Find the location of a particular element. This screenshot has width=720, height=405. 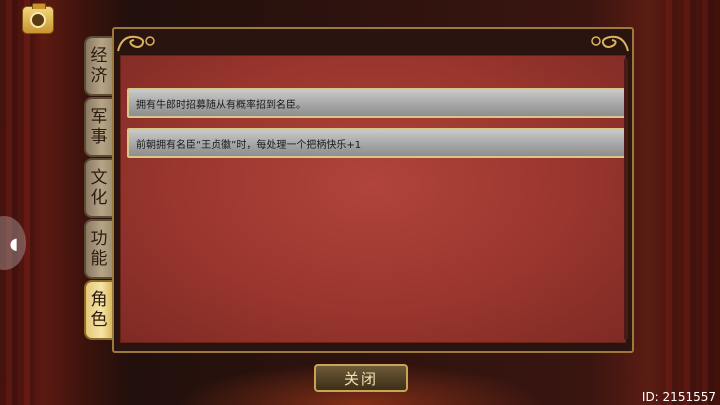

tab-military-label: 军事 is located at coordinates (99, 127).